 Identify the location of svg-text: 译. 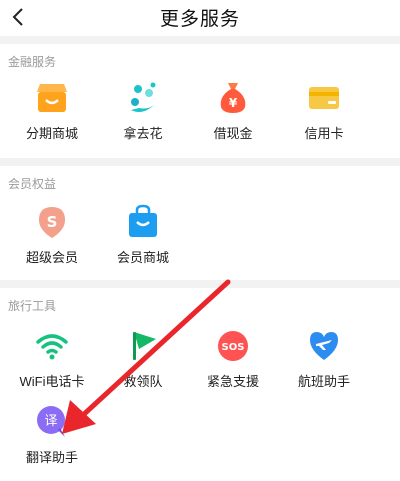
(50, 421).